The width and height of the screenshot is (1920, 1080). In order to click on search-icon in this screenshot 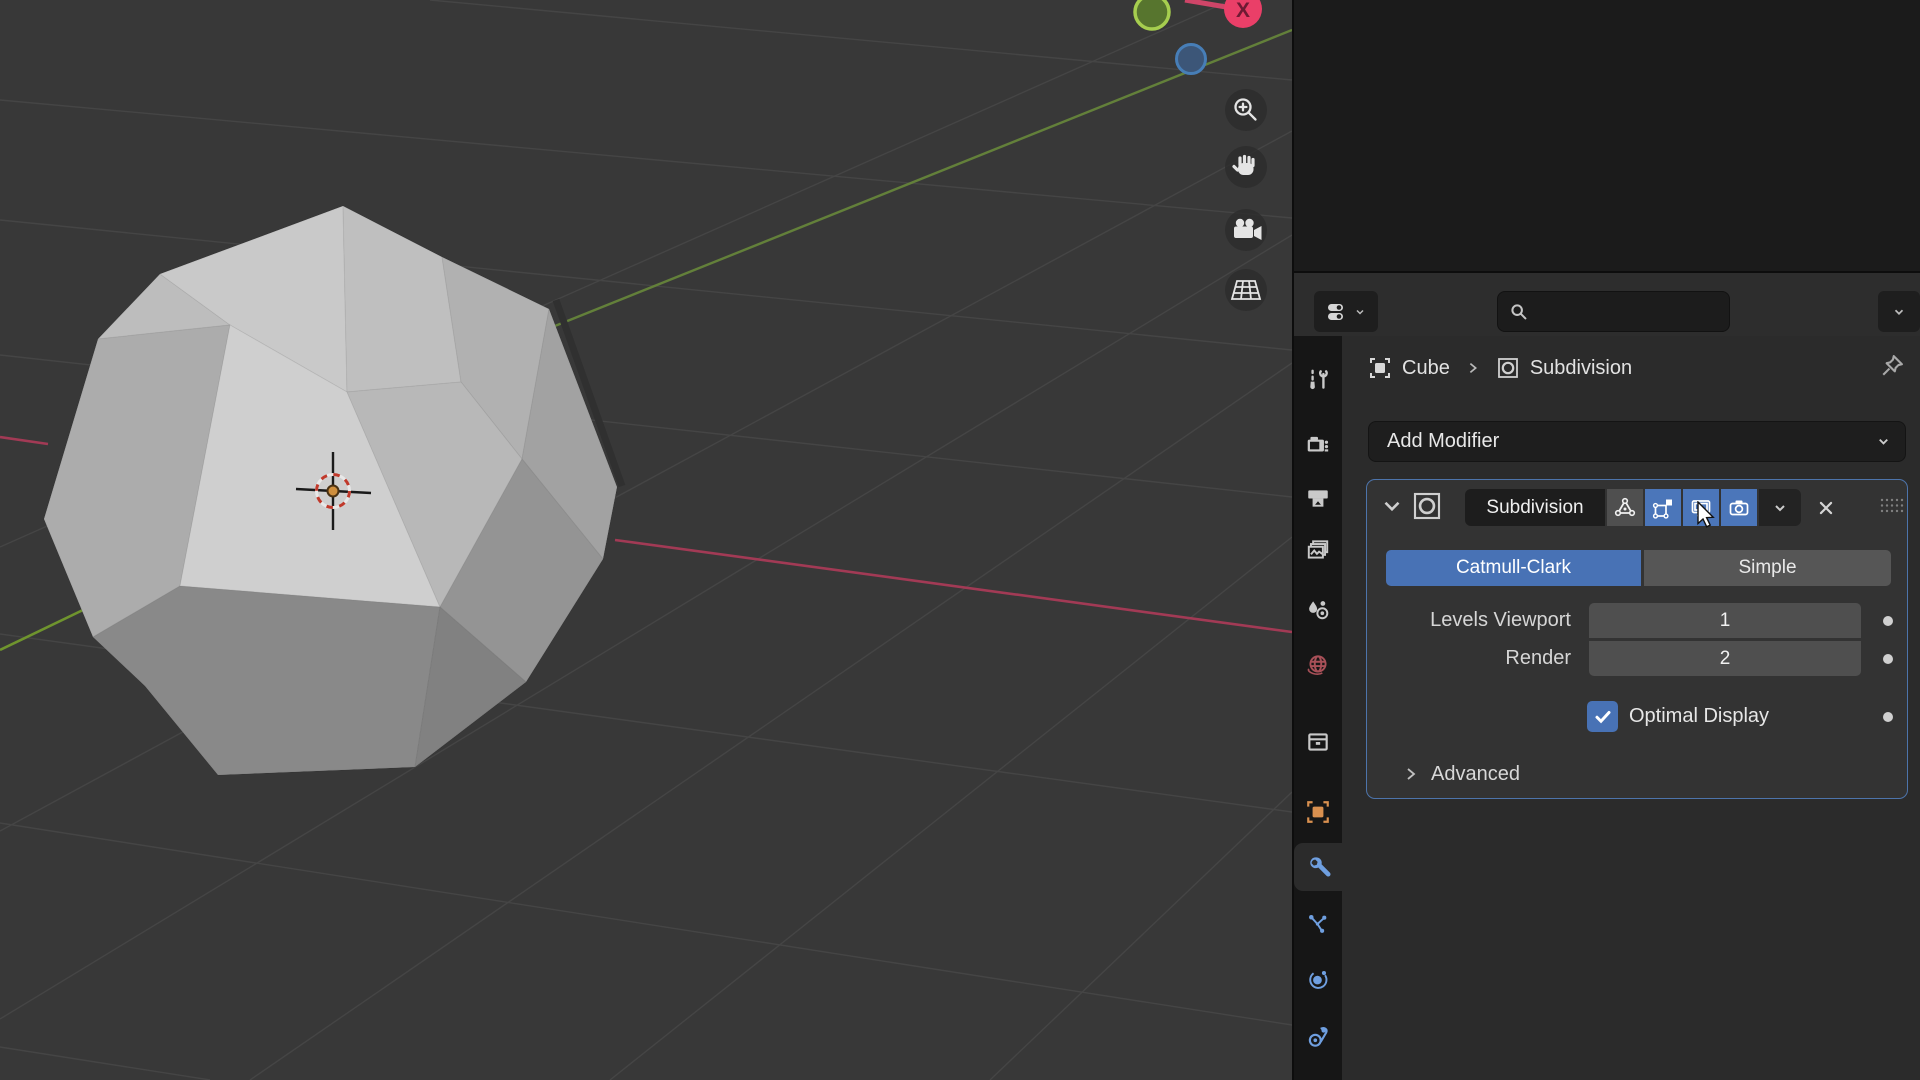, I will do `click(1519, 311)`.